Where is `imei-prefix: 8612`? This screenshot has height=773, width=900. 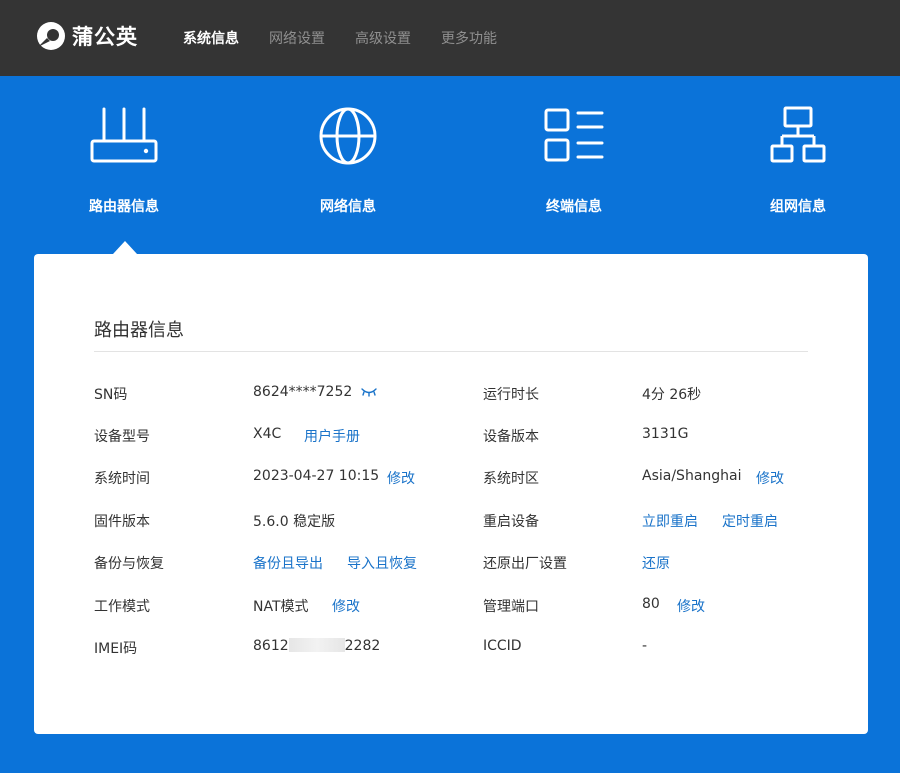 imei-prefix: 8612 is located at coordinates (271, 646).